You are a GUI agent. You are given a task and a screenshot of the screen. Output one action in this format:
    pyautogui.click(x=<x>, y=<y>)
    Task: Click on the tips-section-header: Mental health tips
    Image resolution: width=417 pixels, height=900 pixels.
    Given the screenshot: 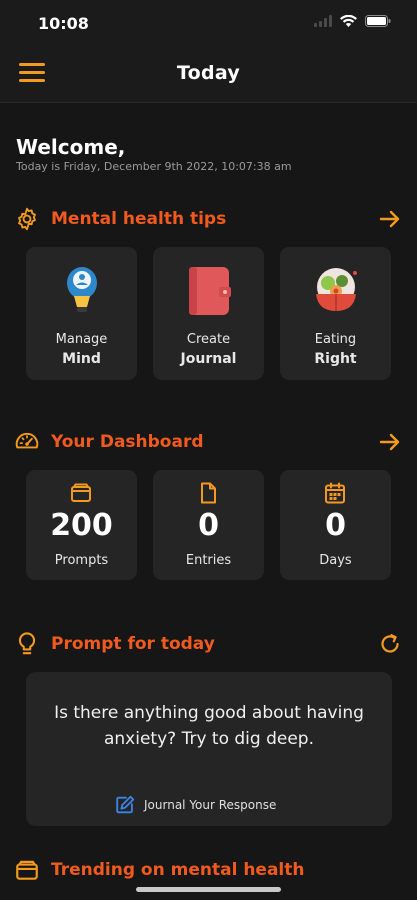 What is the action you would take?
    pyautogui.click(x=208, y=219)
    